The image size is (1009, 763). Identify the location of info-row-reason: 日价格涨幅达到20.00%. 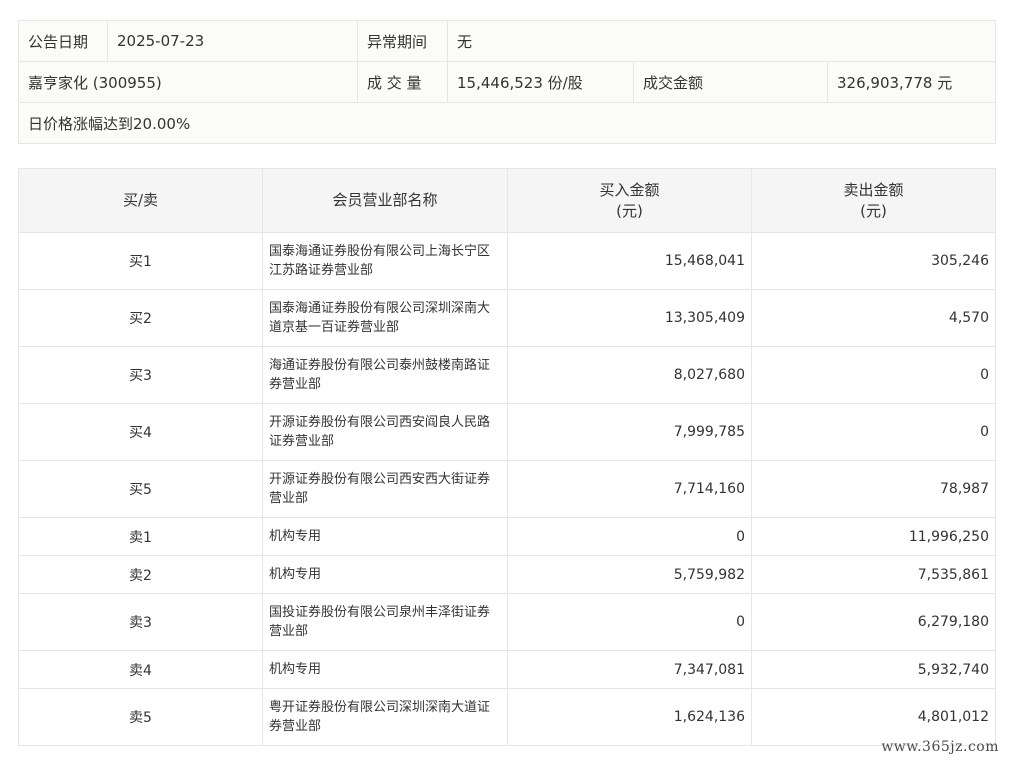
(507, 123).